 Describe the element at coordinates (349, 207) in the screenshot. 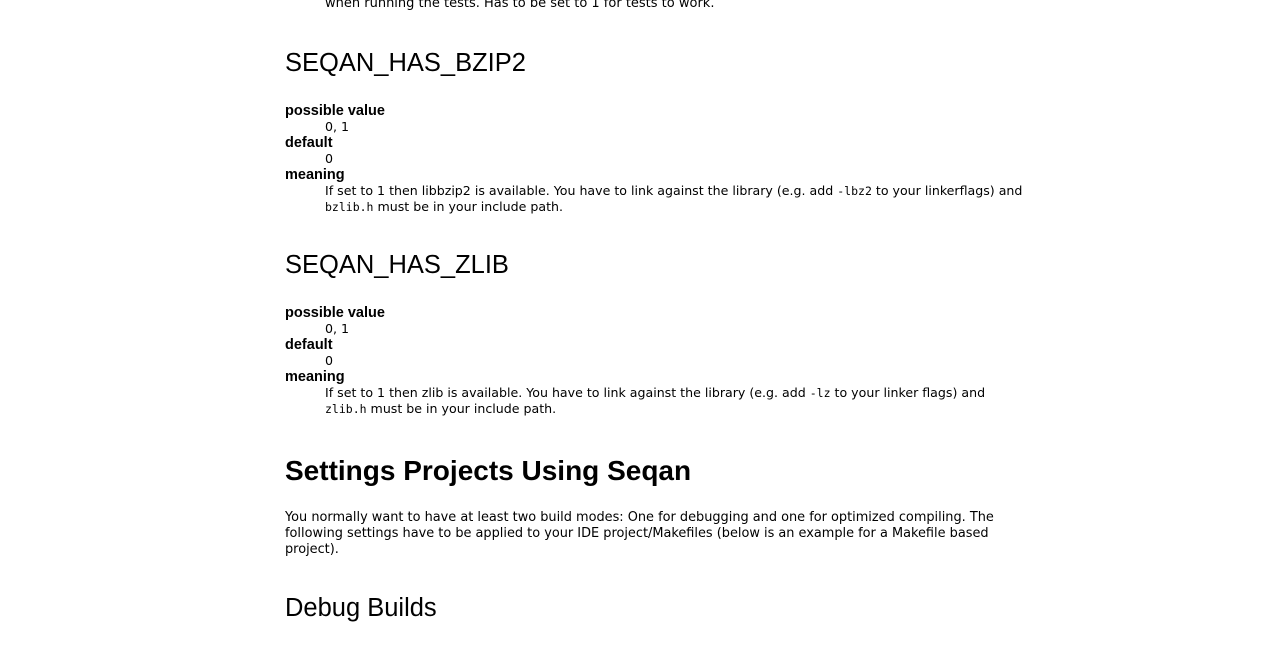

I see `bzip2-header-code: bzlib.h` at that location.